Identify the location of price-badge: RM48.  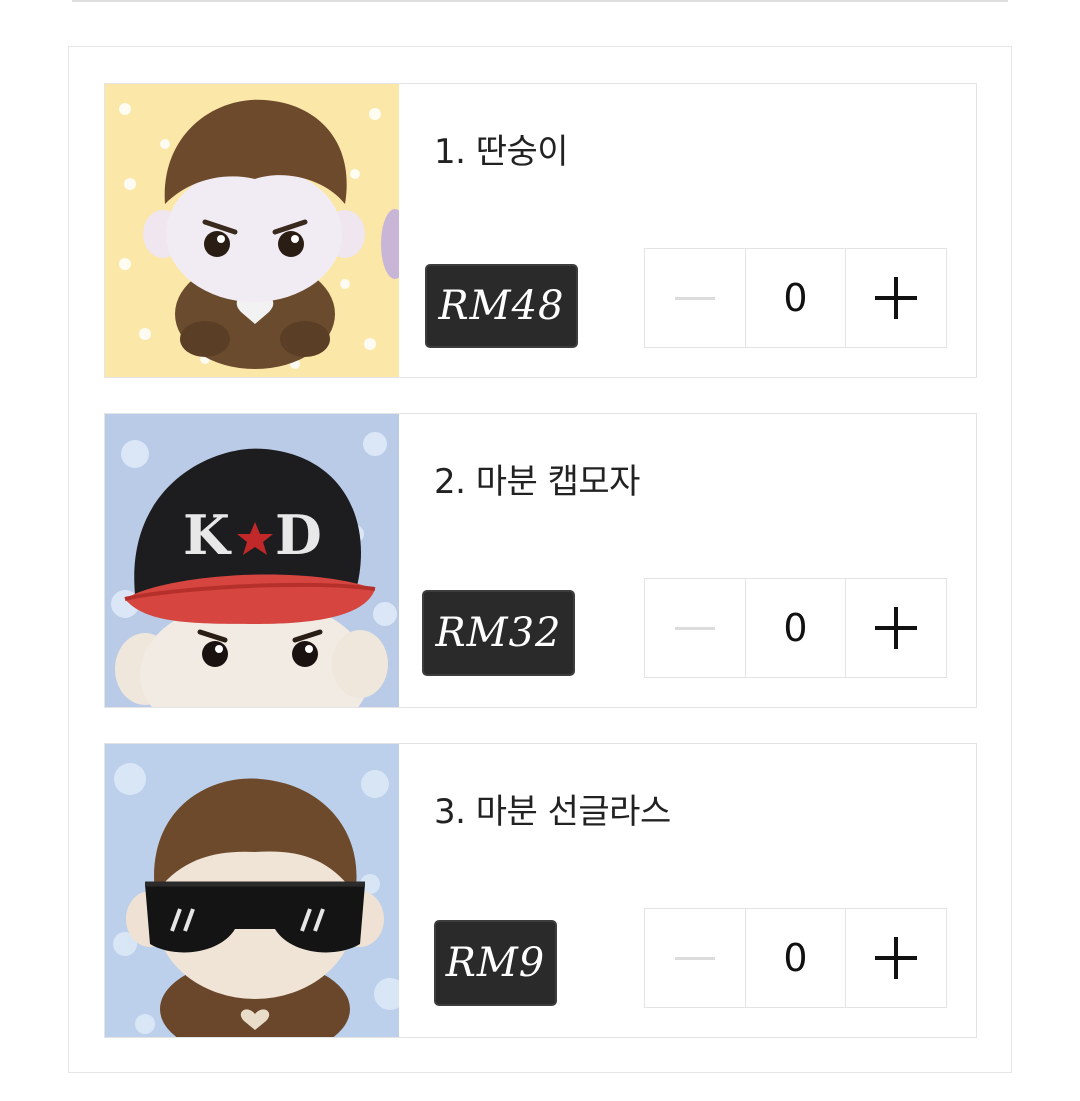
(501, 306).